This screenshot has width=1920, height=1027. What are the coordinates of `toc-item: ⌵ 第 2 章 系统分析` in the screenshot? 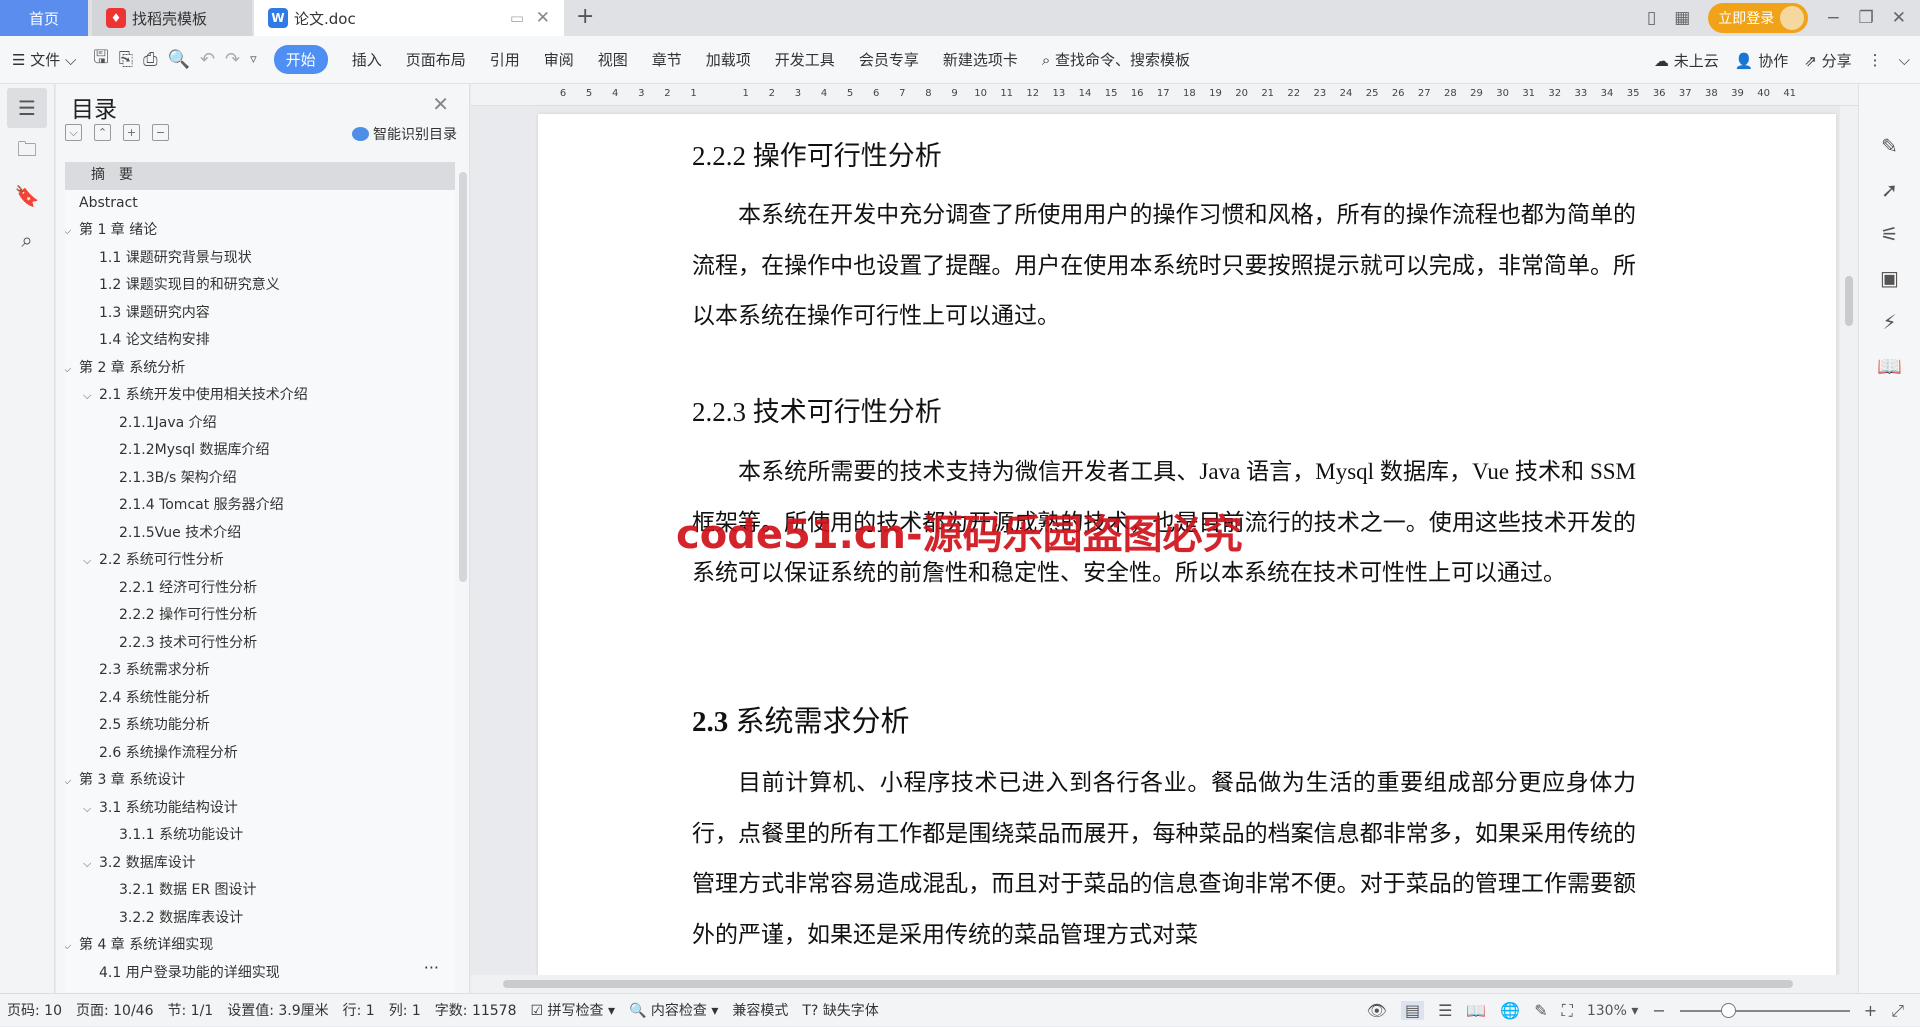 It's located at (260, 369).